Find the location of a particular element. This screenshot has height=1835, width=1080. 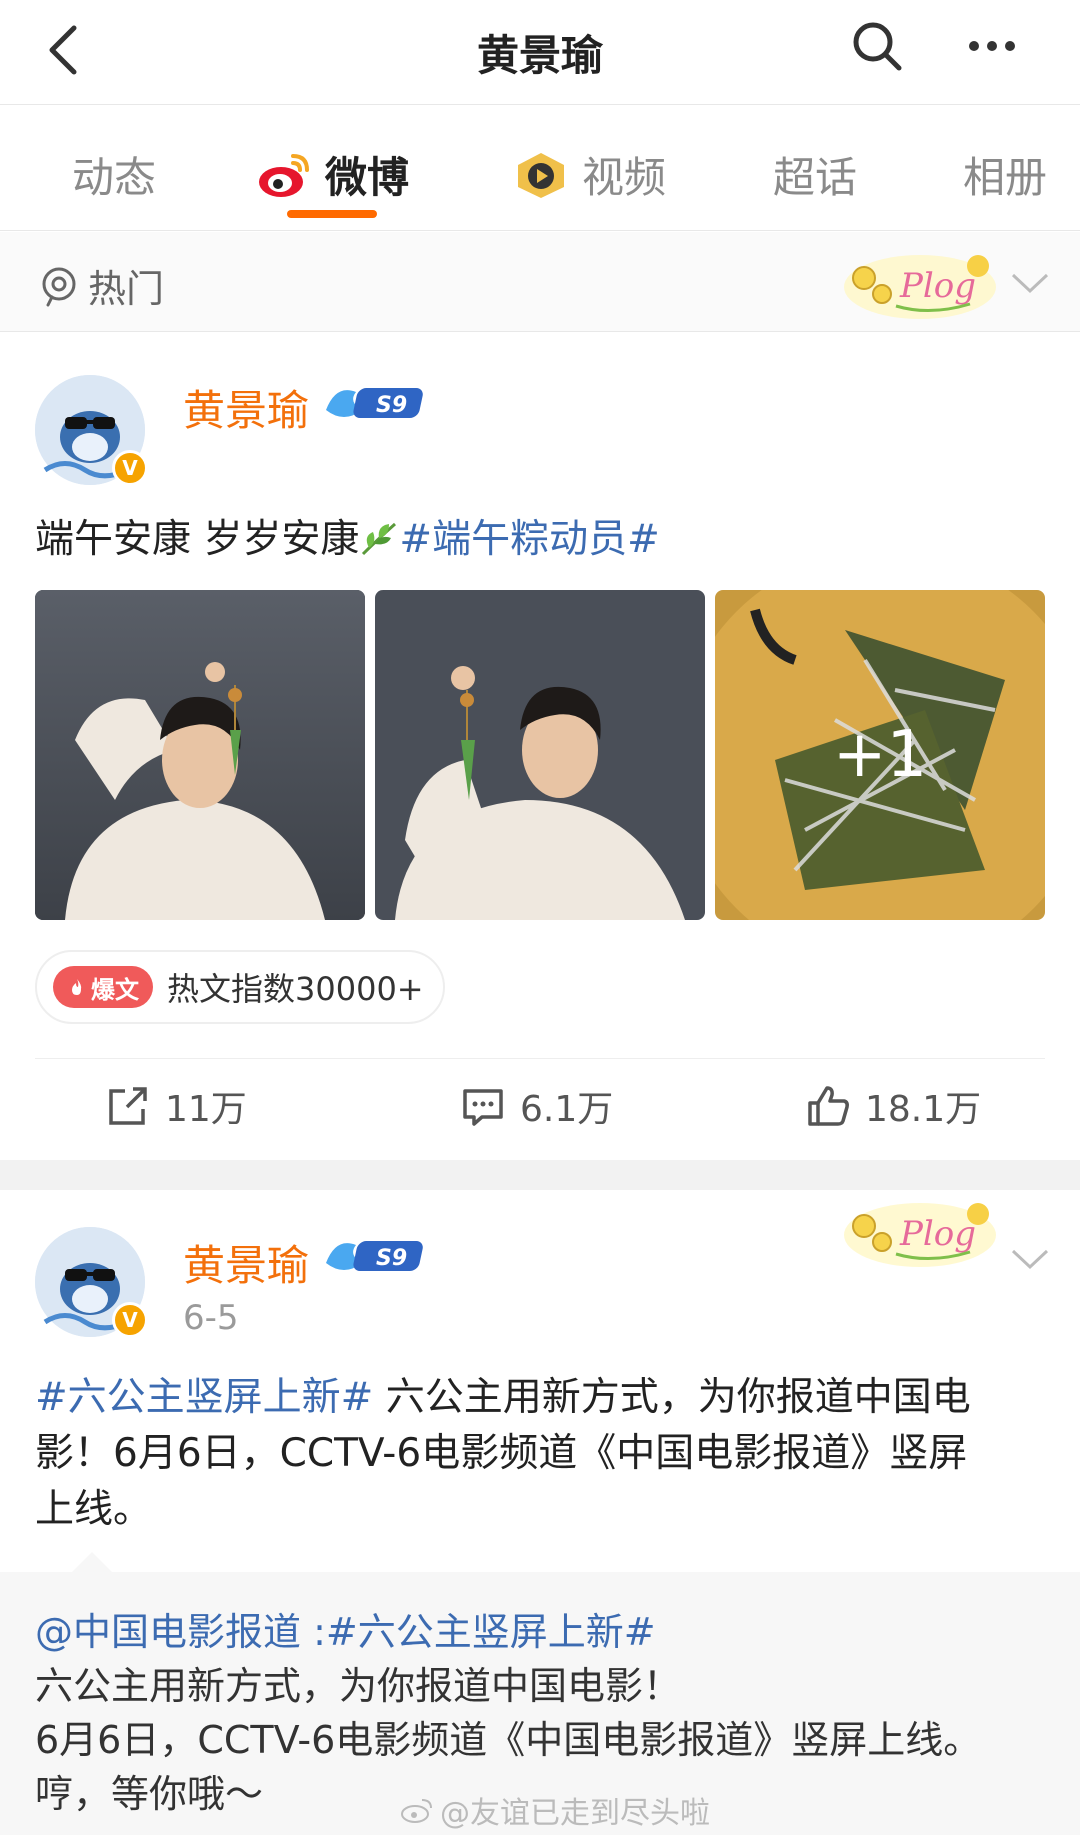

filter-bar: 热门 Plog is located at coordinates (540, 282).